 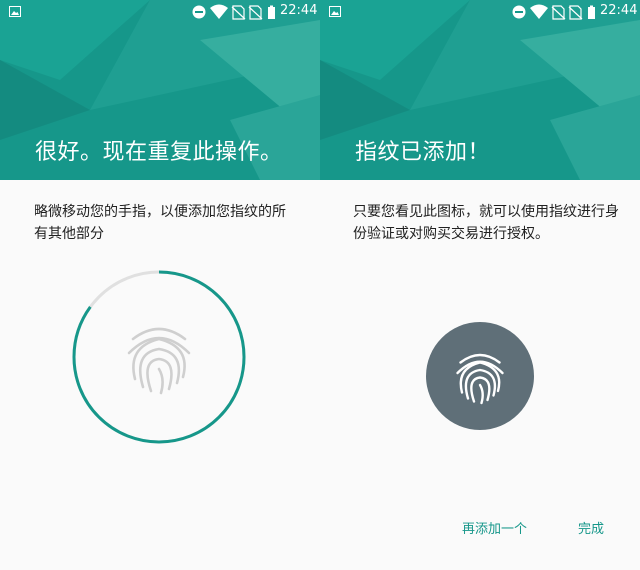 I want to click on add-another-button: 再添加一个, so click(x=494, y=530).